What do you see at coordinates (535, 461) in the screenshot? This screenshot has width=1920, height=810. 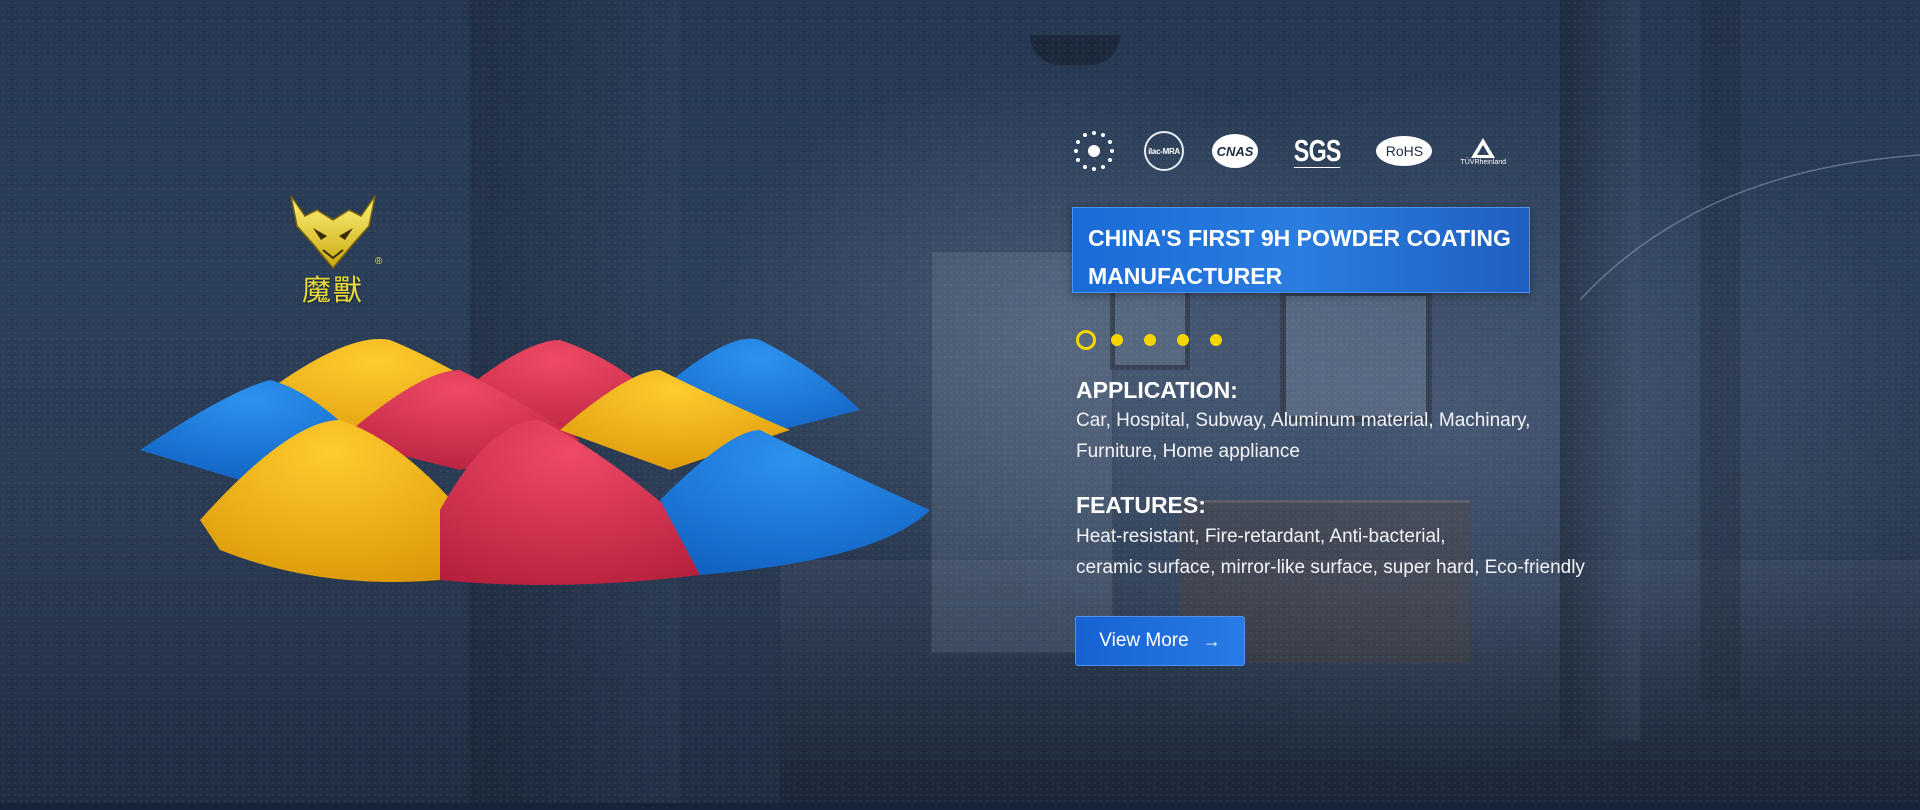 I see `powder-coating-piles-image` at bounding box center [535, 461].